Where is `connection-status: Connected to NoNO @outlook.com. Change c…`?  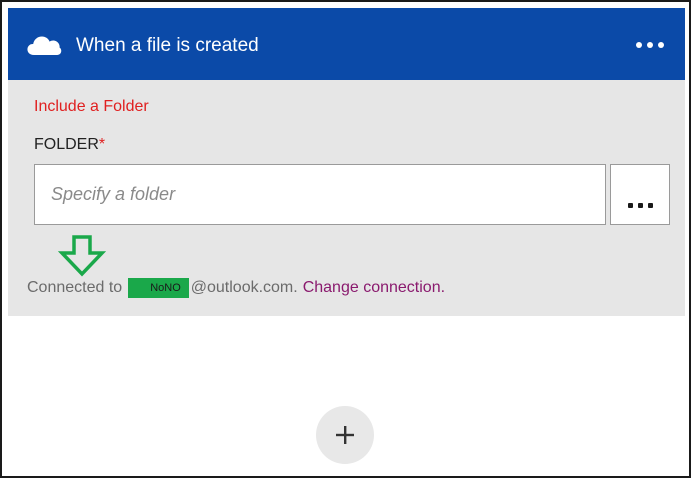
connection-status: Connected to NoNO @outlook.com. Change c… is located at coordinates (236, 288).